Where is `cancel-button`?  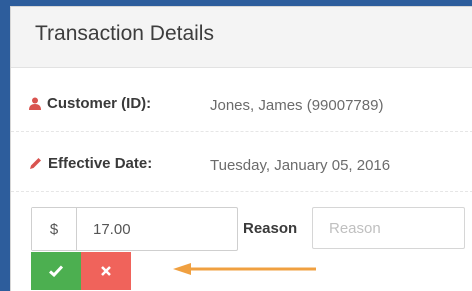 cancel-button is located at coordinates (106, 271).